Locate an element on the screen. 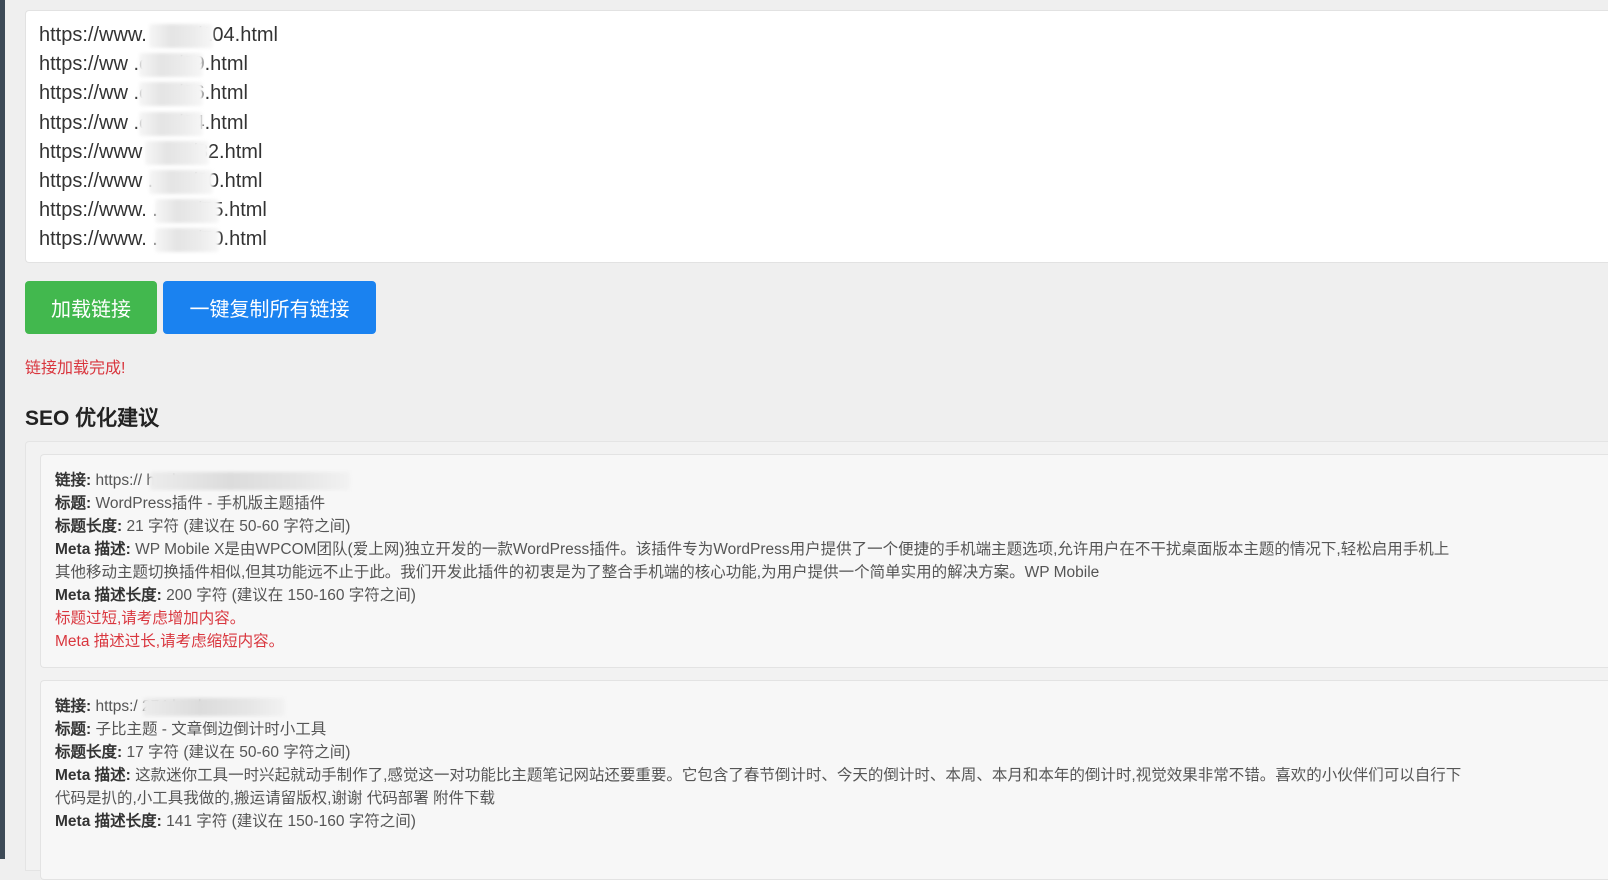  title-value: 子比主题 - 文章倒边倒计时小工具 is located at coordinates (211, 729).